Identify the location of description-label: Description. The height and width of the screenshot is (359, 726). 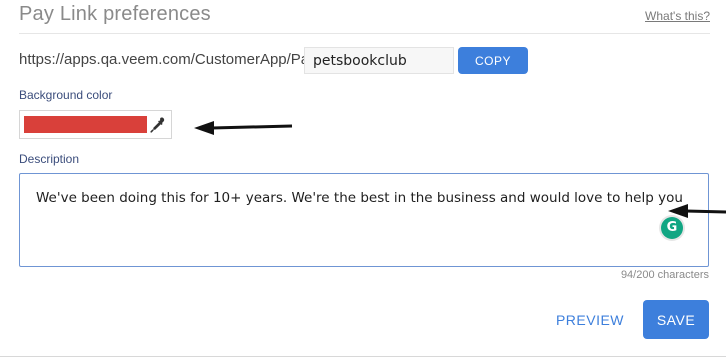
(49, 159).